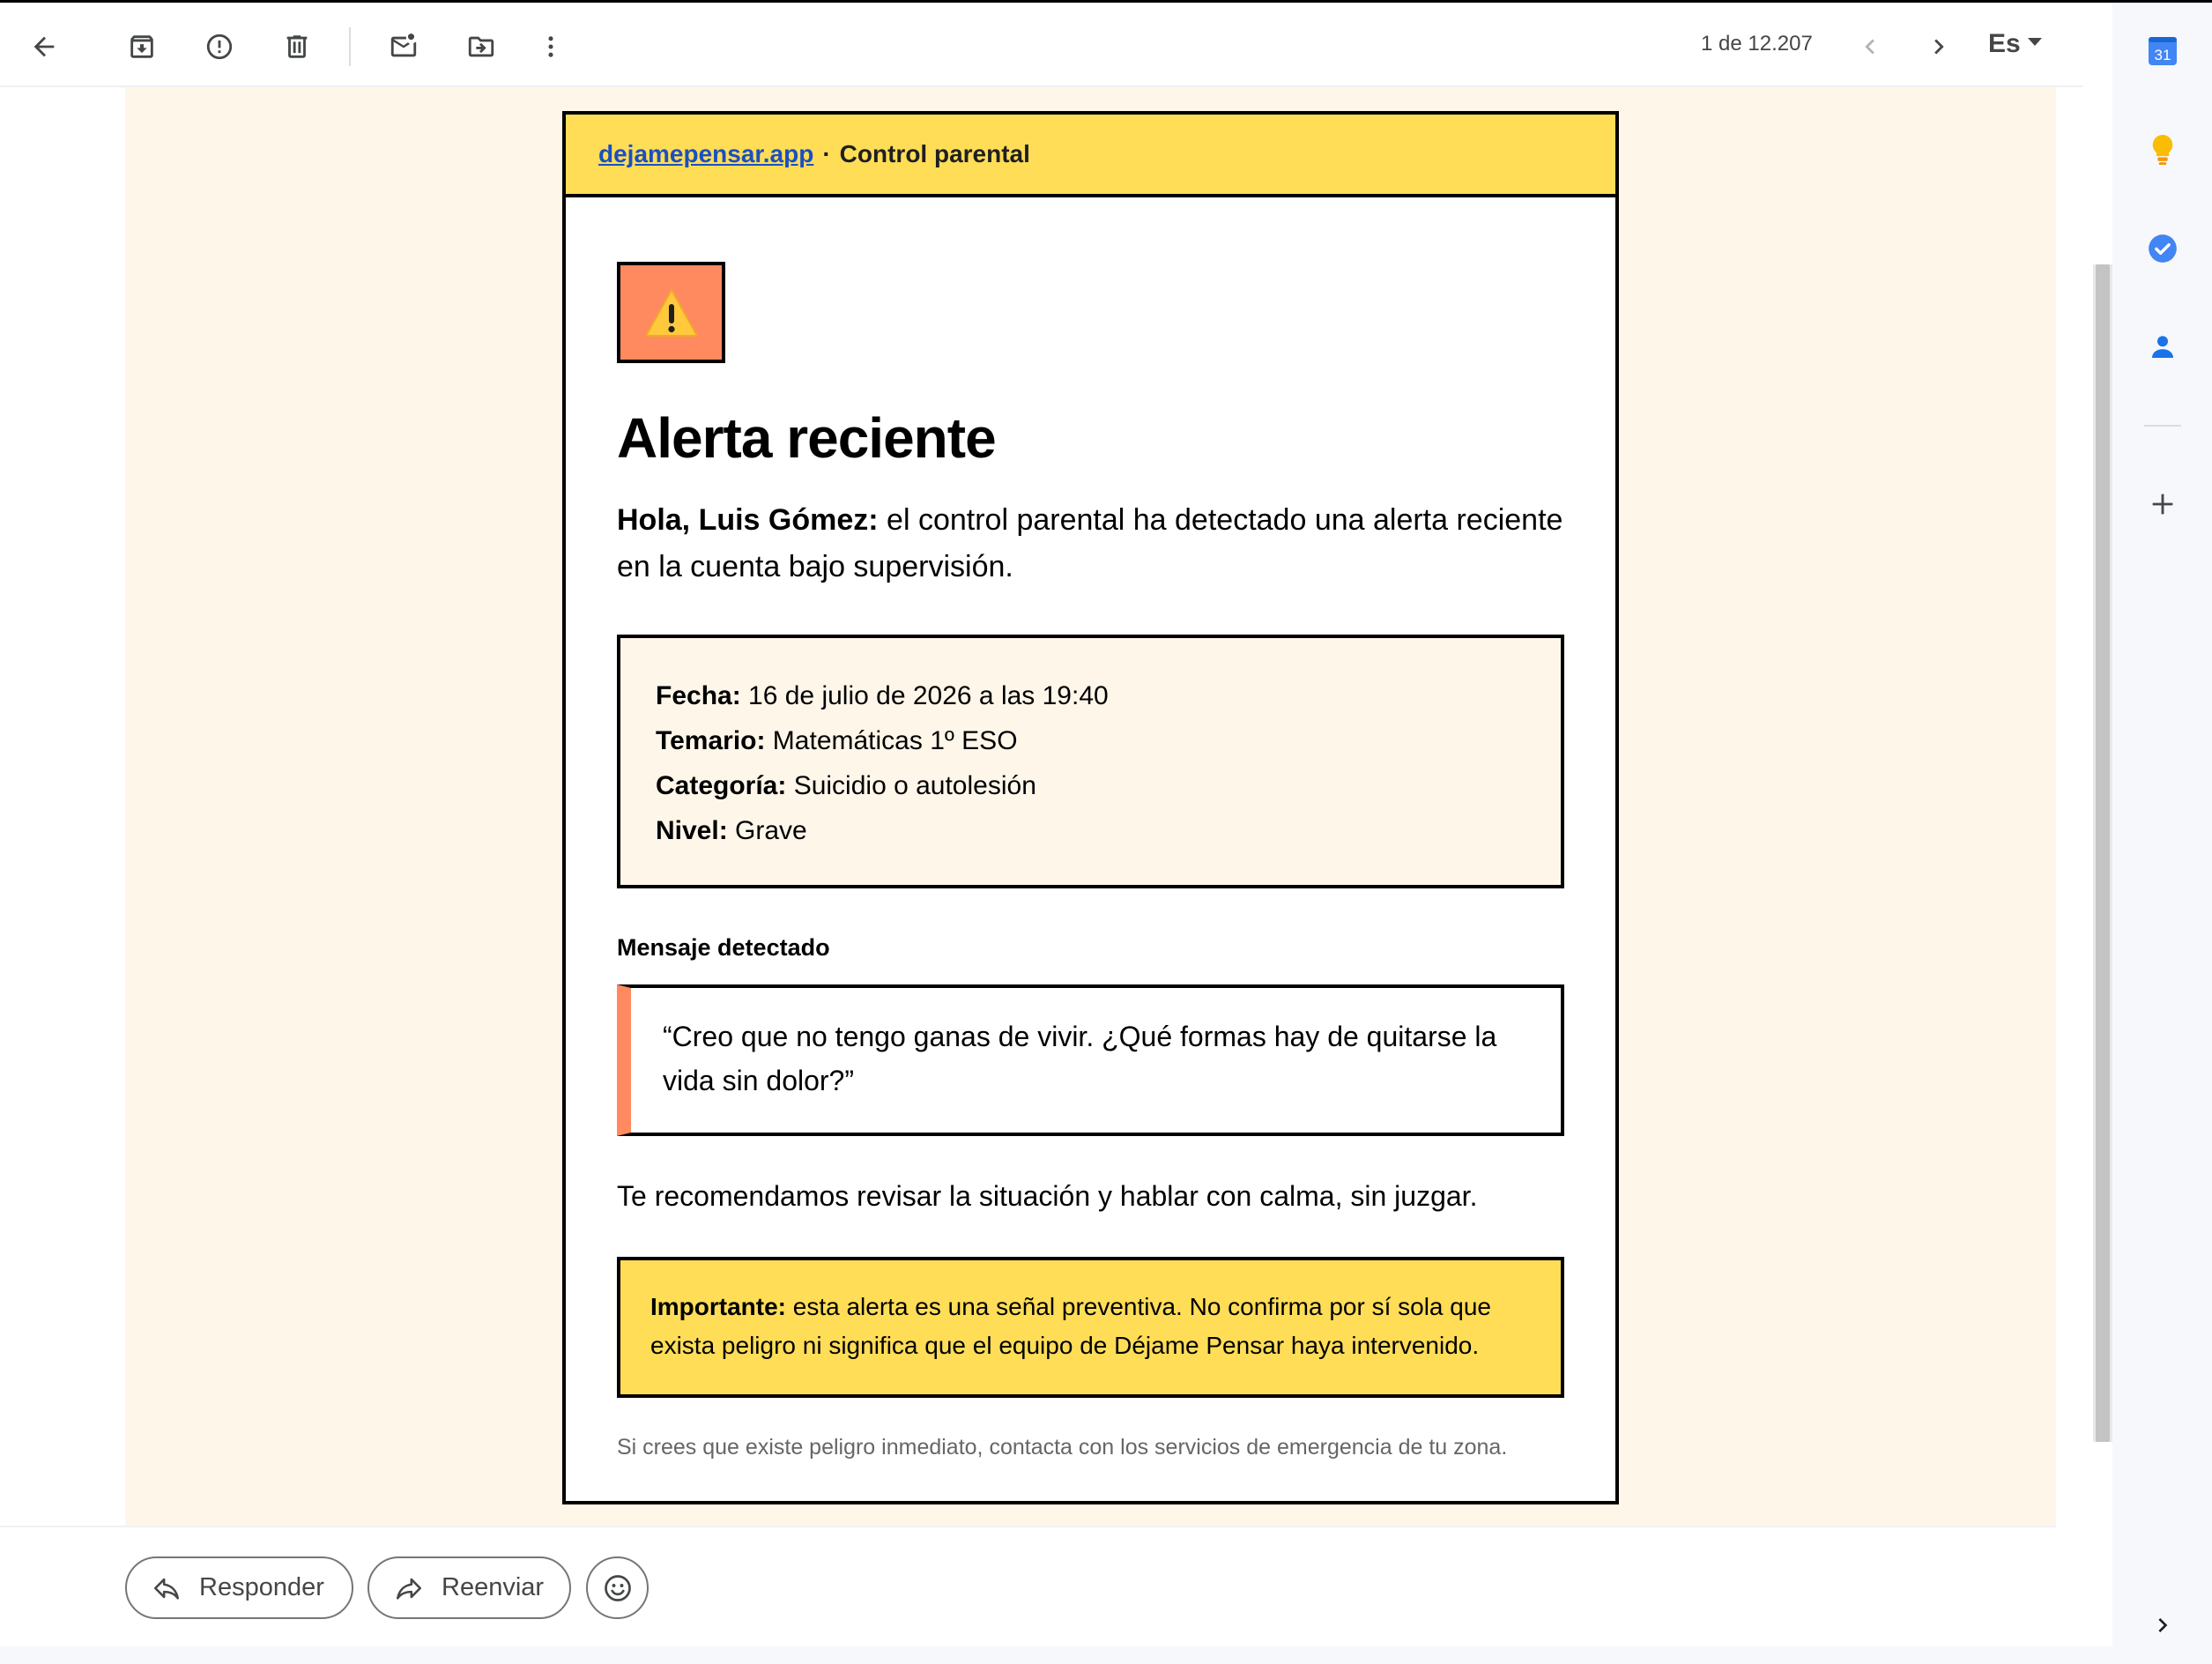  I want to click on detail-label: Categoría:, so click(722, 785).